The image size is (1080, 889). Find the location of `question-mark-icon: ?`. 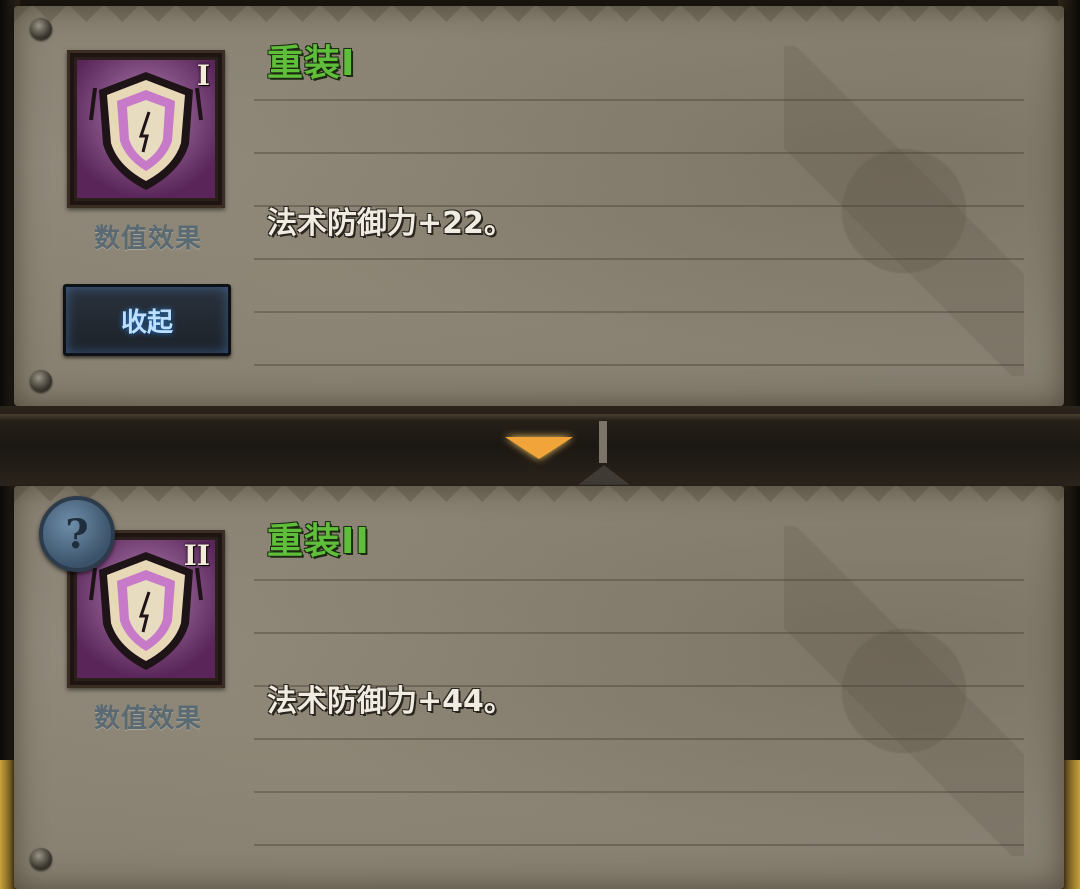

question-mark-icon: ? is located at coordinates (77, 534).